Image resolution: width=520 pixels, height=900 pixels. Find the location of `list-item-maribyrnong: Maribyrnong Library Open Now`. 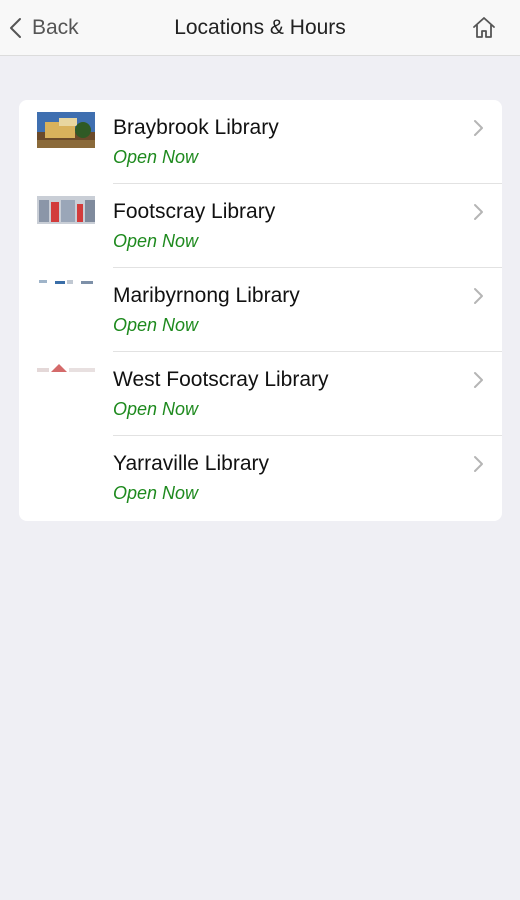

list-item-maribyrnong: Maribyrnong Library Open Now is located at coordinates (260, 310).